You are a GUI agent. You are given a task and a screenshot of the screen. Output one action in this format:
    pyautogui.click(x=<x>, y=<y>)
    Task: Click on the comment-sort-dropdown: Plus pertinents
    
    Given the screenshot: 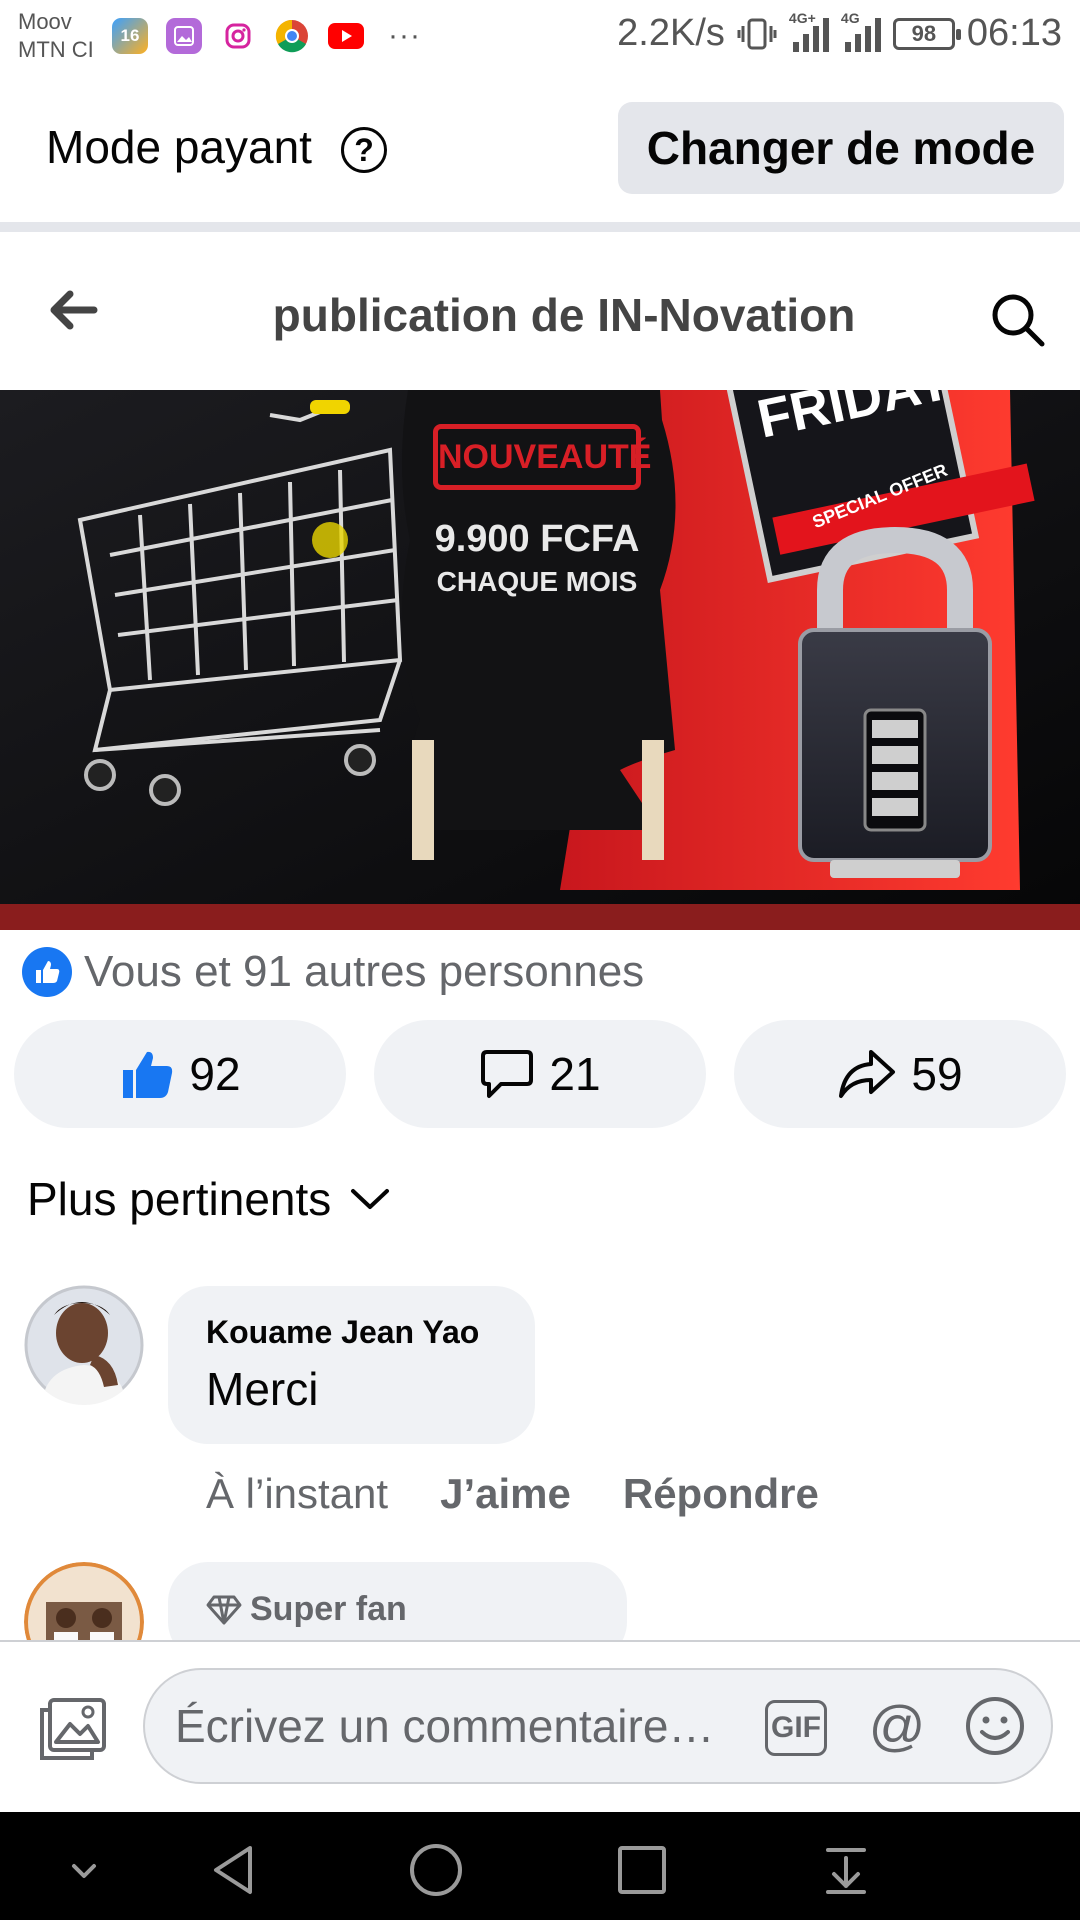 What is the action you would take?
    pyautogui.click(x=209, y=1199)
    